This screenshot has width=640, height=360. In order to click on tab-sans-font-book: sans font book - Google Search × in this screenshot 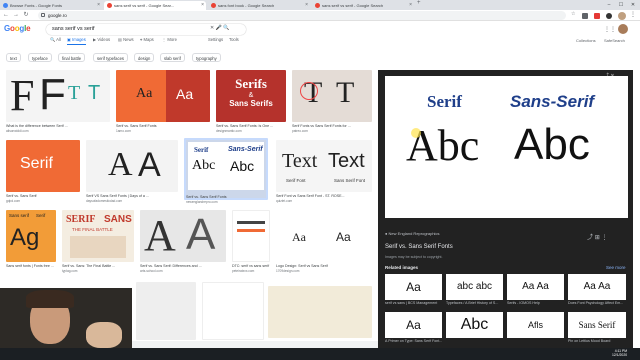, I will do `click(259, 5)`.